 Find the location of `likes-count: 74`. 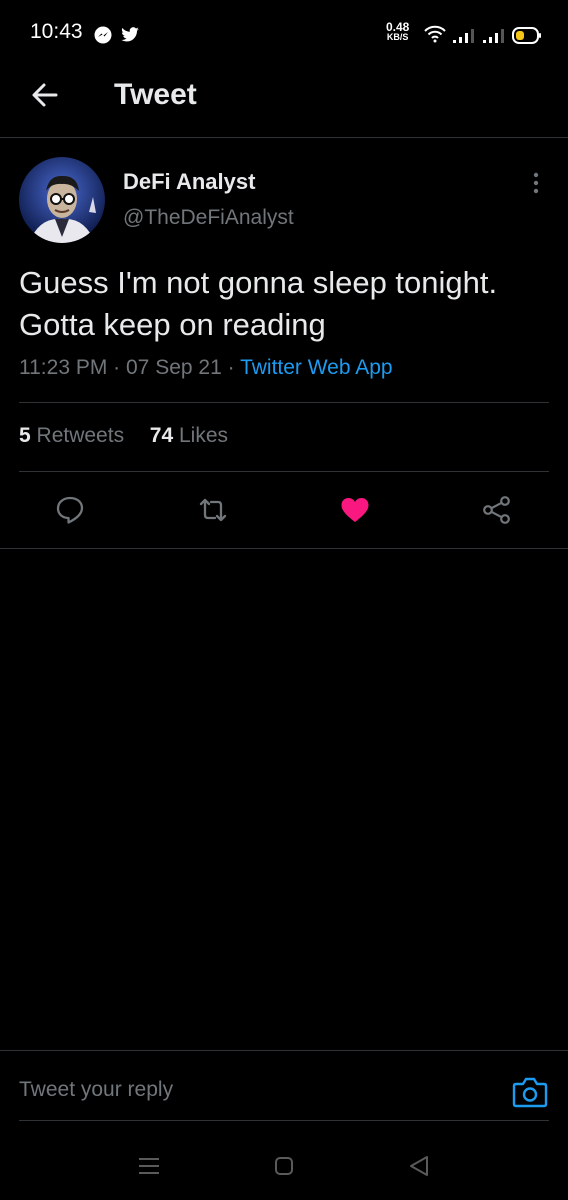

likes-count: 74 is located at coordinates (161, 435).